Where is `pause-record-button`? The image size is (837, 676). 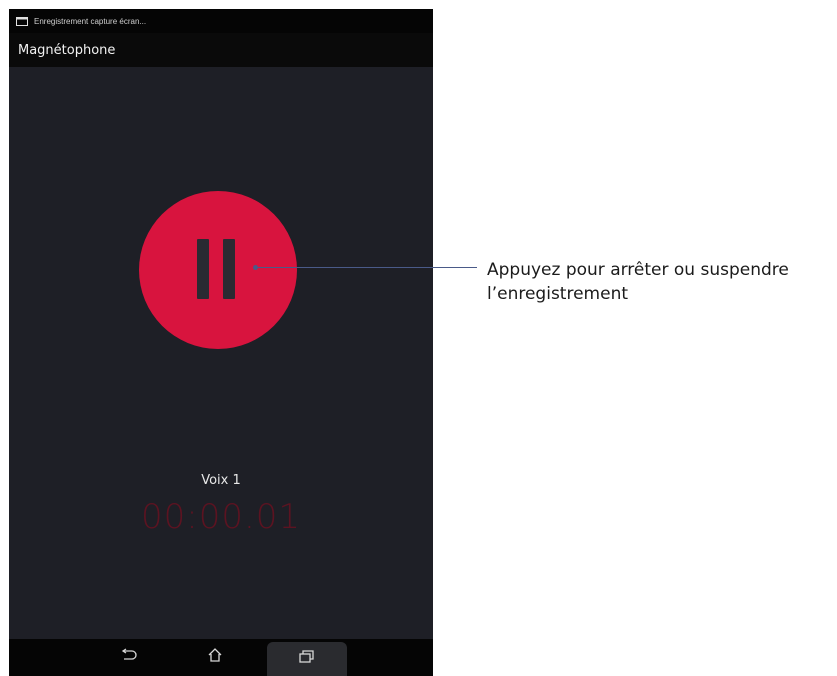 pause-record-button is located at coordinates (218, 270).